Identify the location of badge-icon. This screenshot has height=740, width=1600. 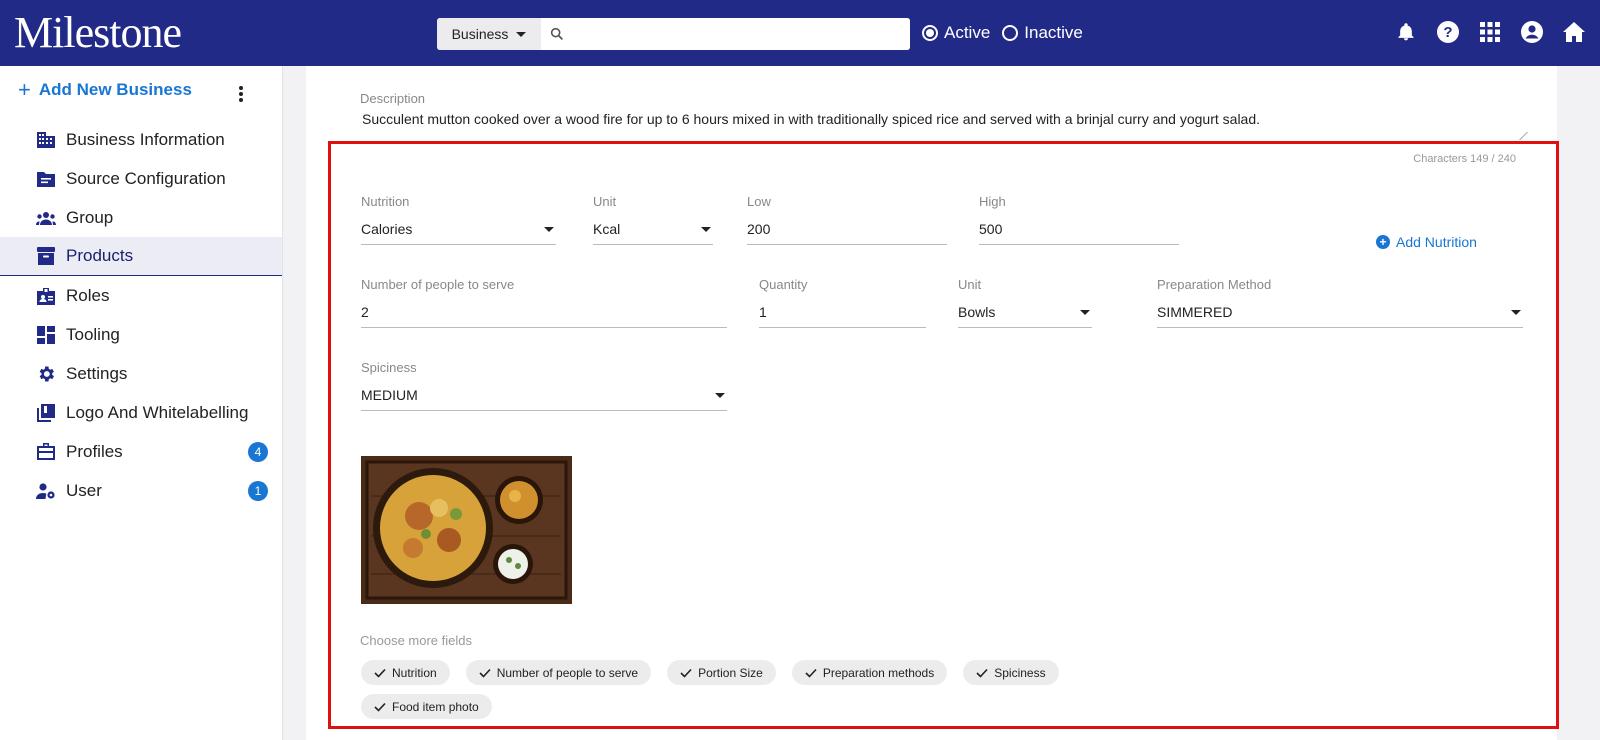
(46, 296).